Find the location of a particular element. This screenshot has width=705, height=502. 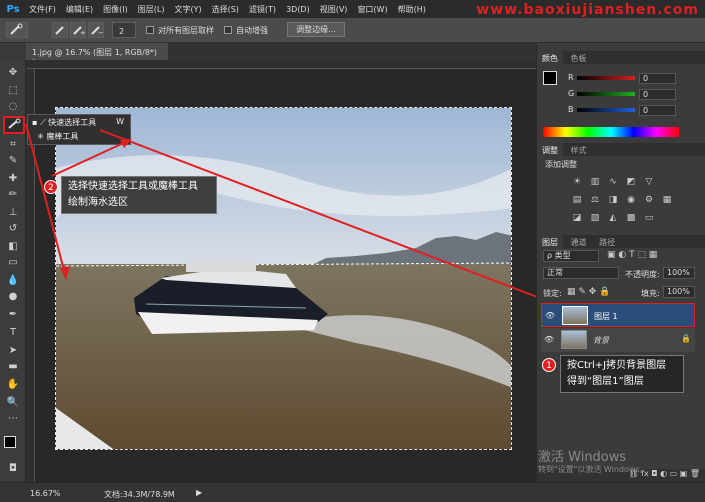

brush-tool-icon: ✏ is located at coordinates (13, 195).